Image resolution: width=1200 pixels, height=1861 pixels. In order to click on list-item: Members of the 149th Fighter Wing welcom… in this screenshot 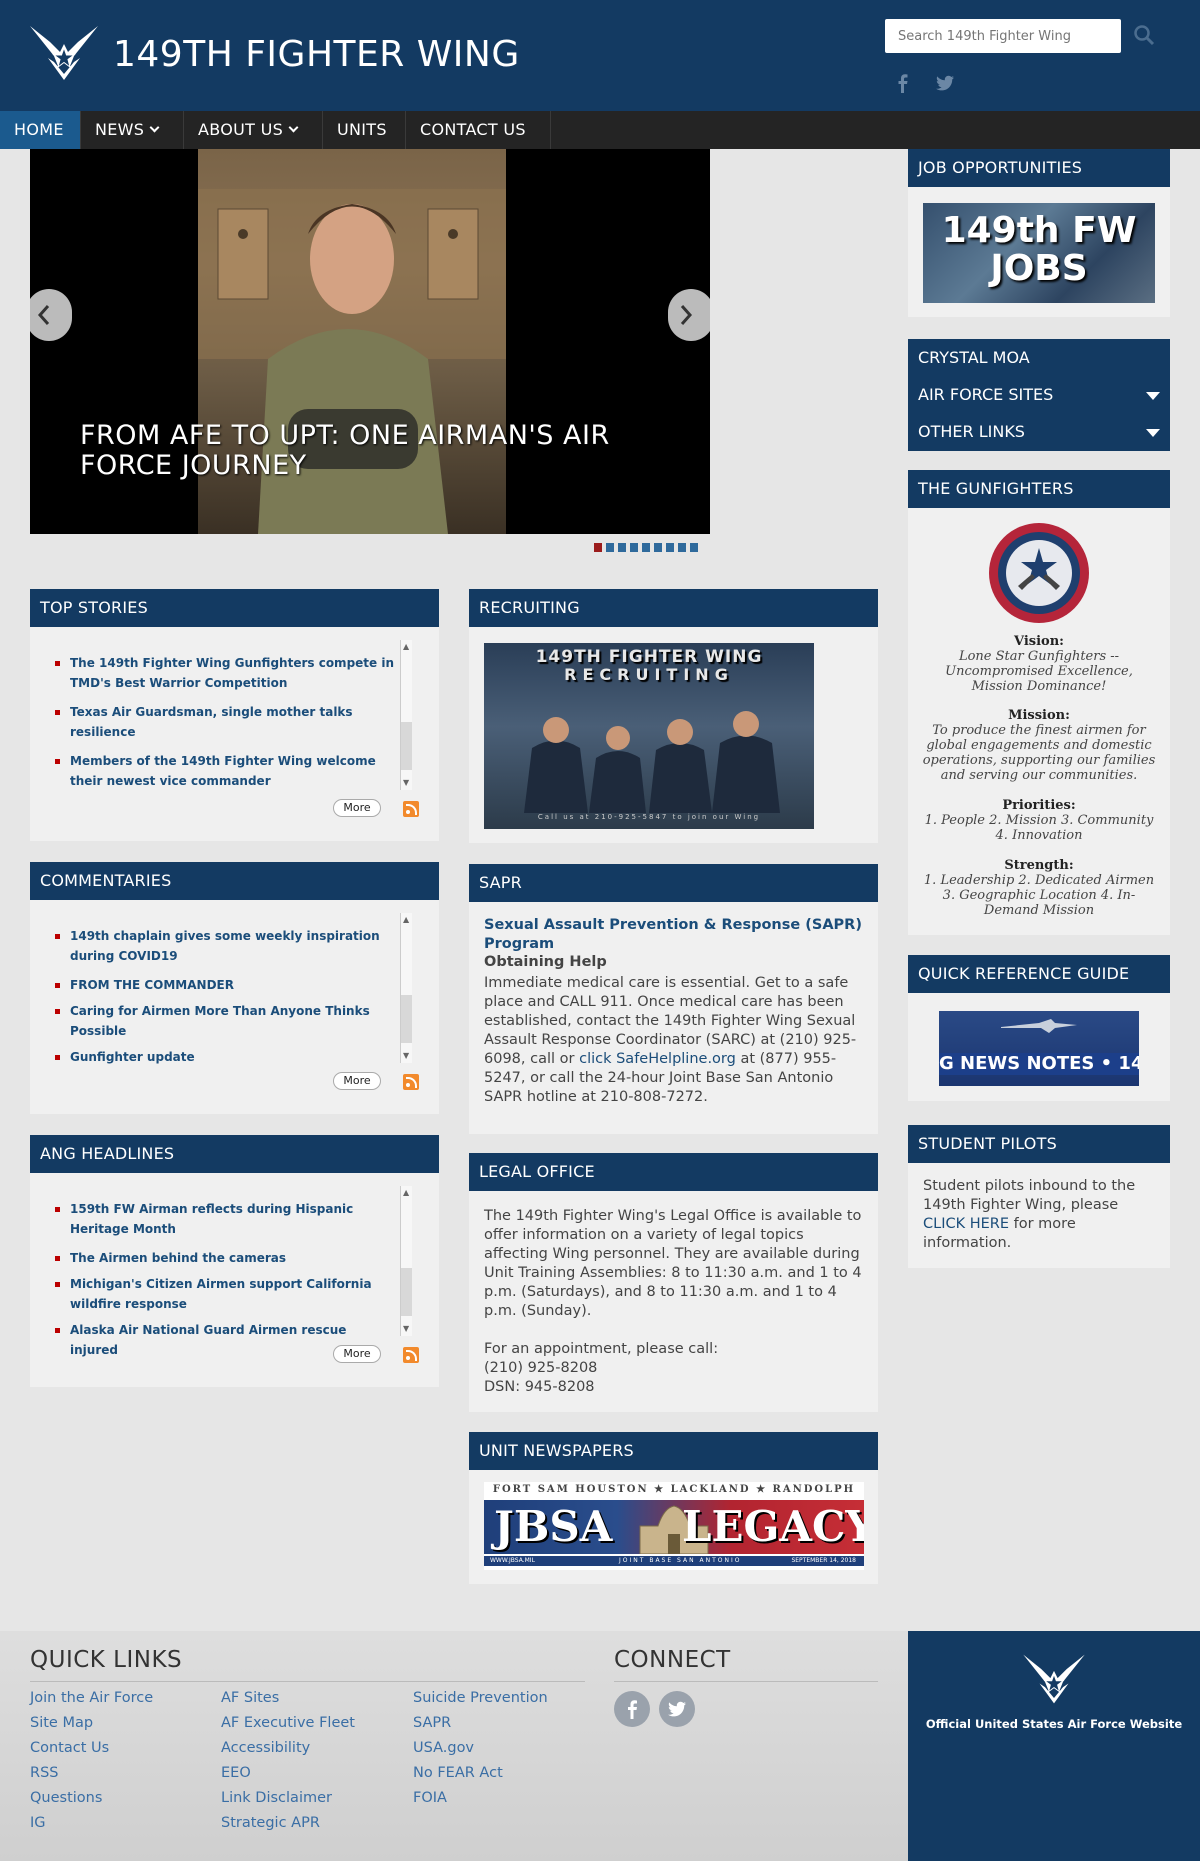, I will do `click(224, 771)`.